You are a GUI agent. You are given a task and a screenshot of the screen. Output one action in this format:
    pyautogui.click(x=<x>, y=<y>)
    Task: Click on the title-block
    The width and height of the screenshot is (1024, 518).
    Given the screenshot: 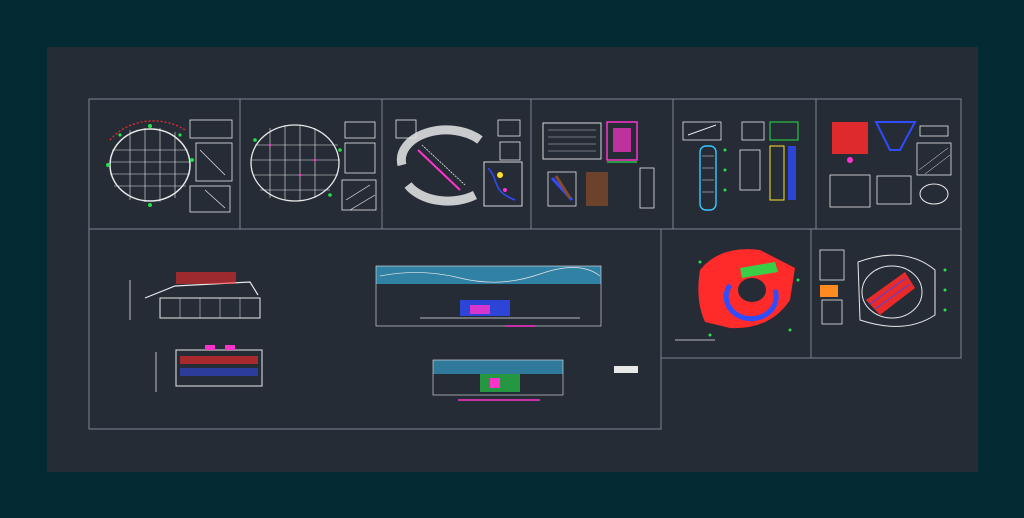 What is the action you would take?
    pyautogui.click(x=626, y=369)
    